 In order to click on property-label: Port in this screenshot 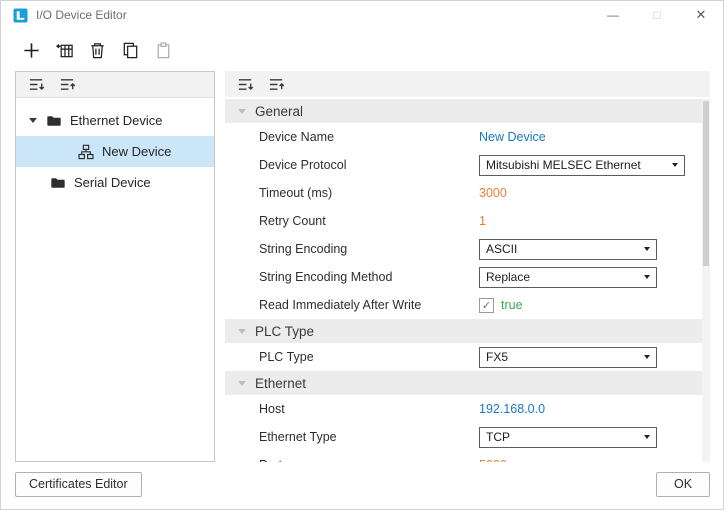, I will do `click(369, 460)`.